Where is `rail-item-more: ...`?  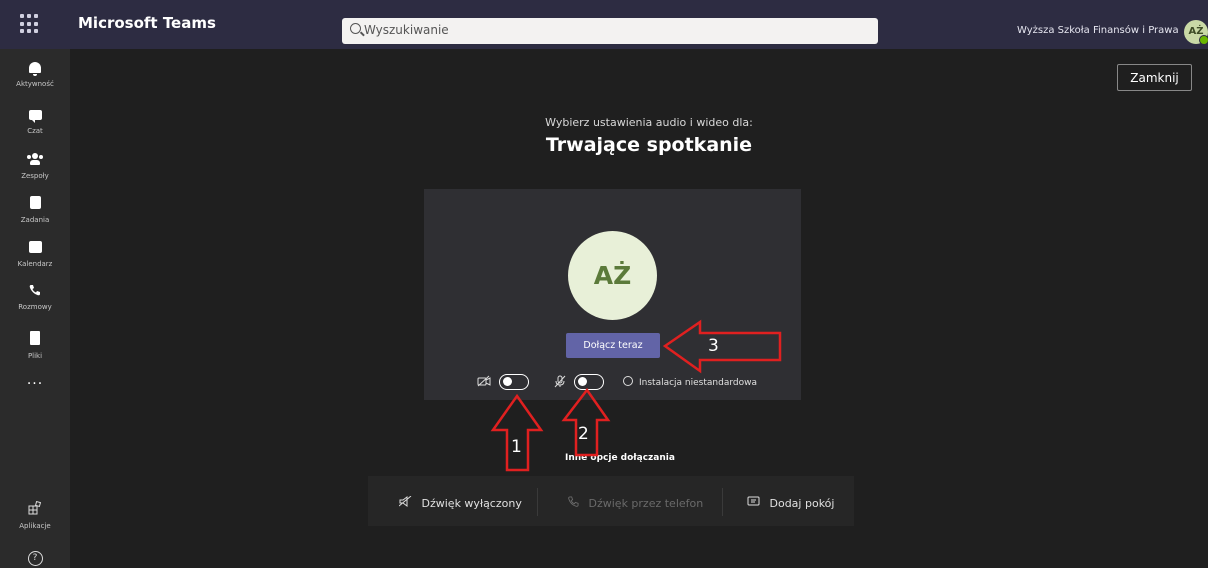
rail-item-more: ... is located at coordinates (35, 378).